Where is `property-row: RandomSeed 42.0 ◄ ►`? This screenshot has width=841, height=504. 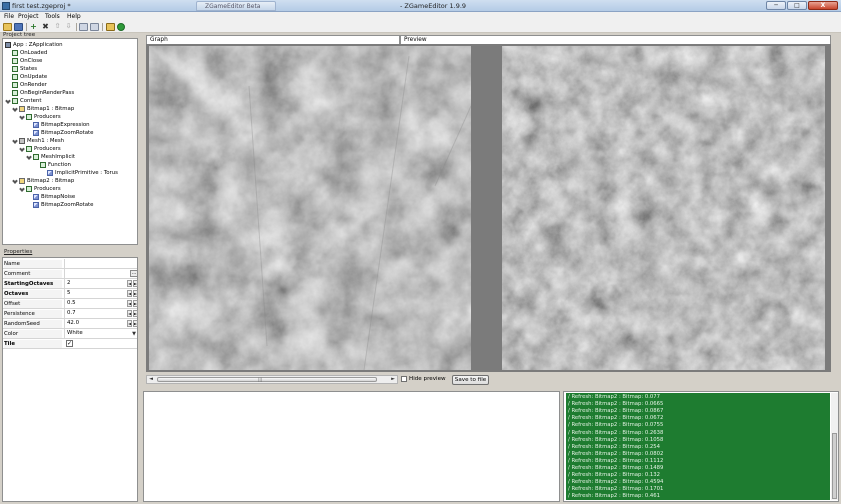 property-row: RandomSeed 42.0 ◄ ► is located at coordinates (70, 324).